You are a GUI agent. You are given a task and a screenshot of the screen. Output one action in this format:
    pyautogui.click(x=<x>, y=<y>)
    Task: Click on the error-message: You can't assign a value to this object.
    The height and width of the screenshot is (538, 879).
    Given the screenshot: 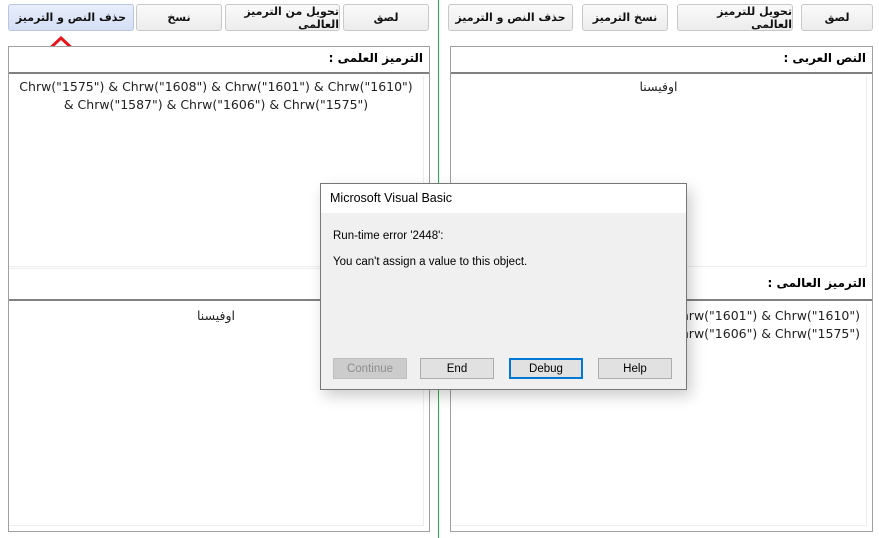 What is the action you would take?
    pyautogui.click(x=430, y=262)
    